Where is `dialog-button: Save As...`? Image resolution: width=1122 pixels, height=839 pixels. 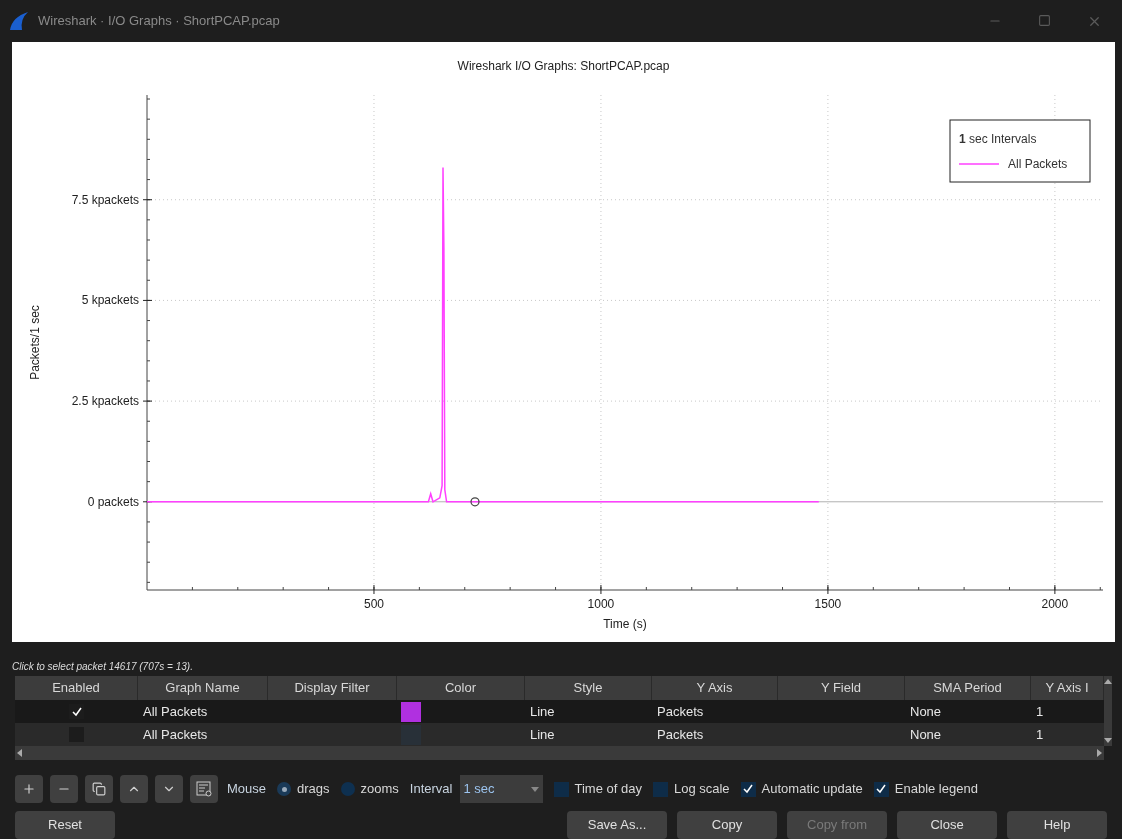
dialog-button: Save As... is located at coordinates (617, 825).